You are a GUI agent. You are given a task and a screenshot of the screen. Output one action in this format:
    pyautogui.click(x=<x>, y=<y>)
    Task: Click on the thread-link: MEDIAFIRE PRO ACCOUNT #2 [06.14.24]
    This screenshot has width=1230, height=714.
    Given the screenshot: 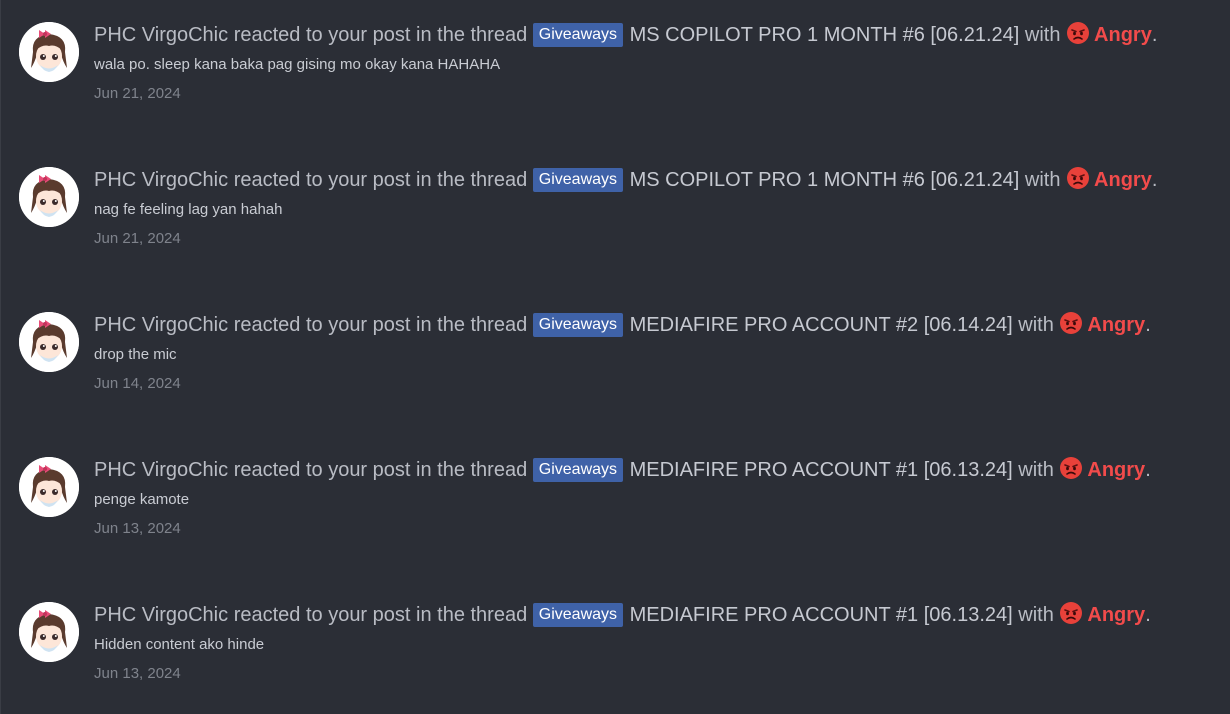 What is the action you would take?
    pyautogui.click(x=821, y=325)
    